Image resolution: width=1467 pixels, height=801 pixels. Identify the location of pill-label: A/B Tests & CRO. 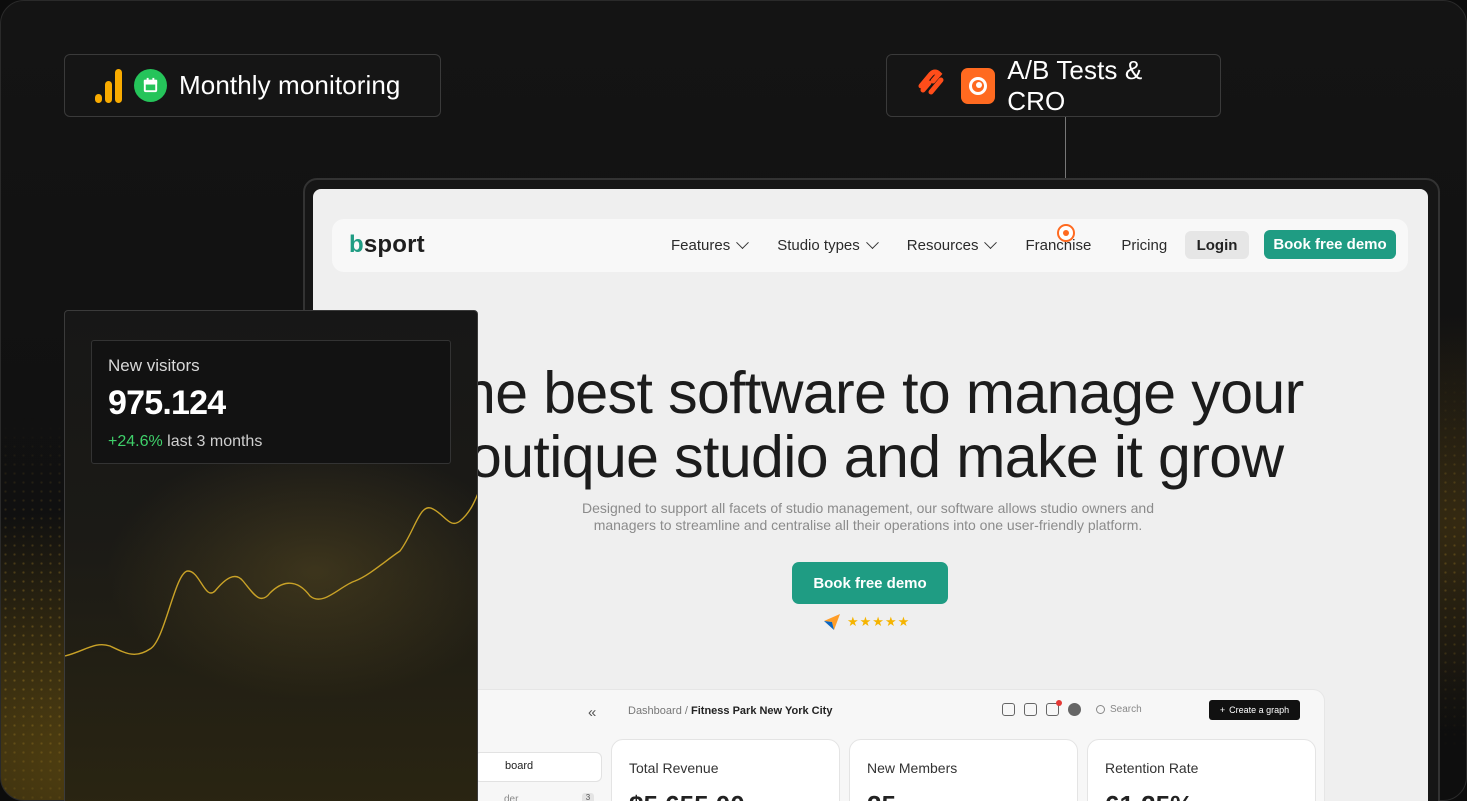
(1075, 85).